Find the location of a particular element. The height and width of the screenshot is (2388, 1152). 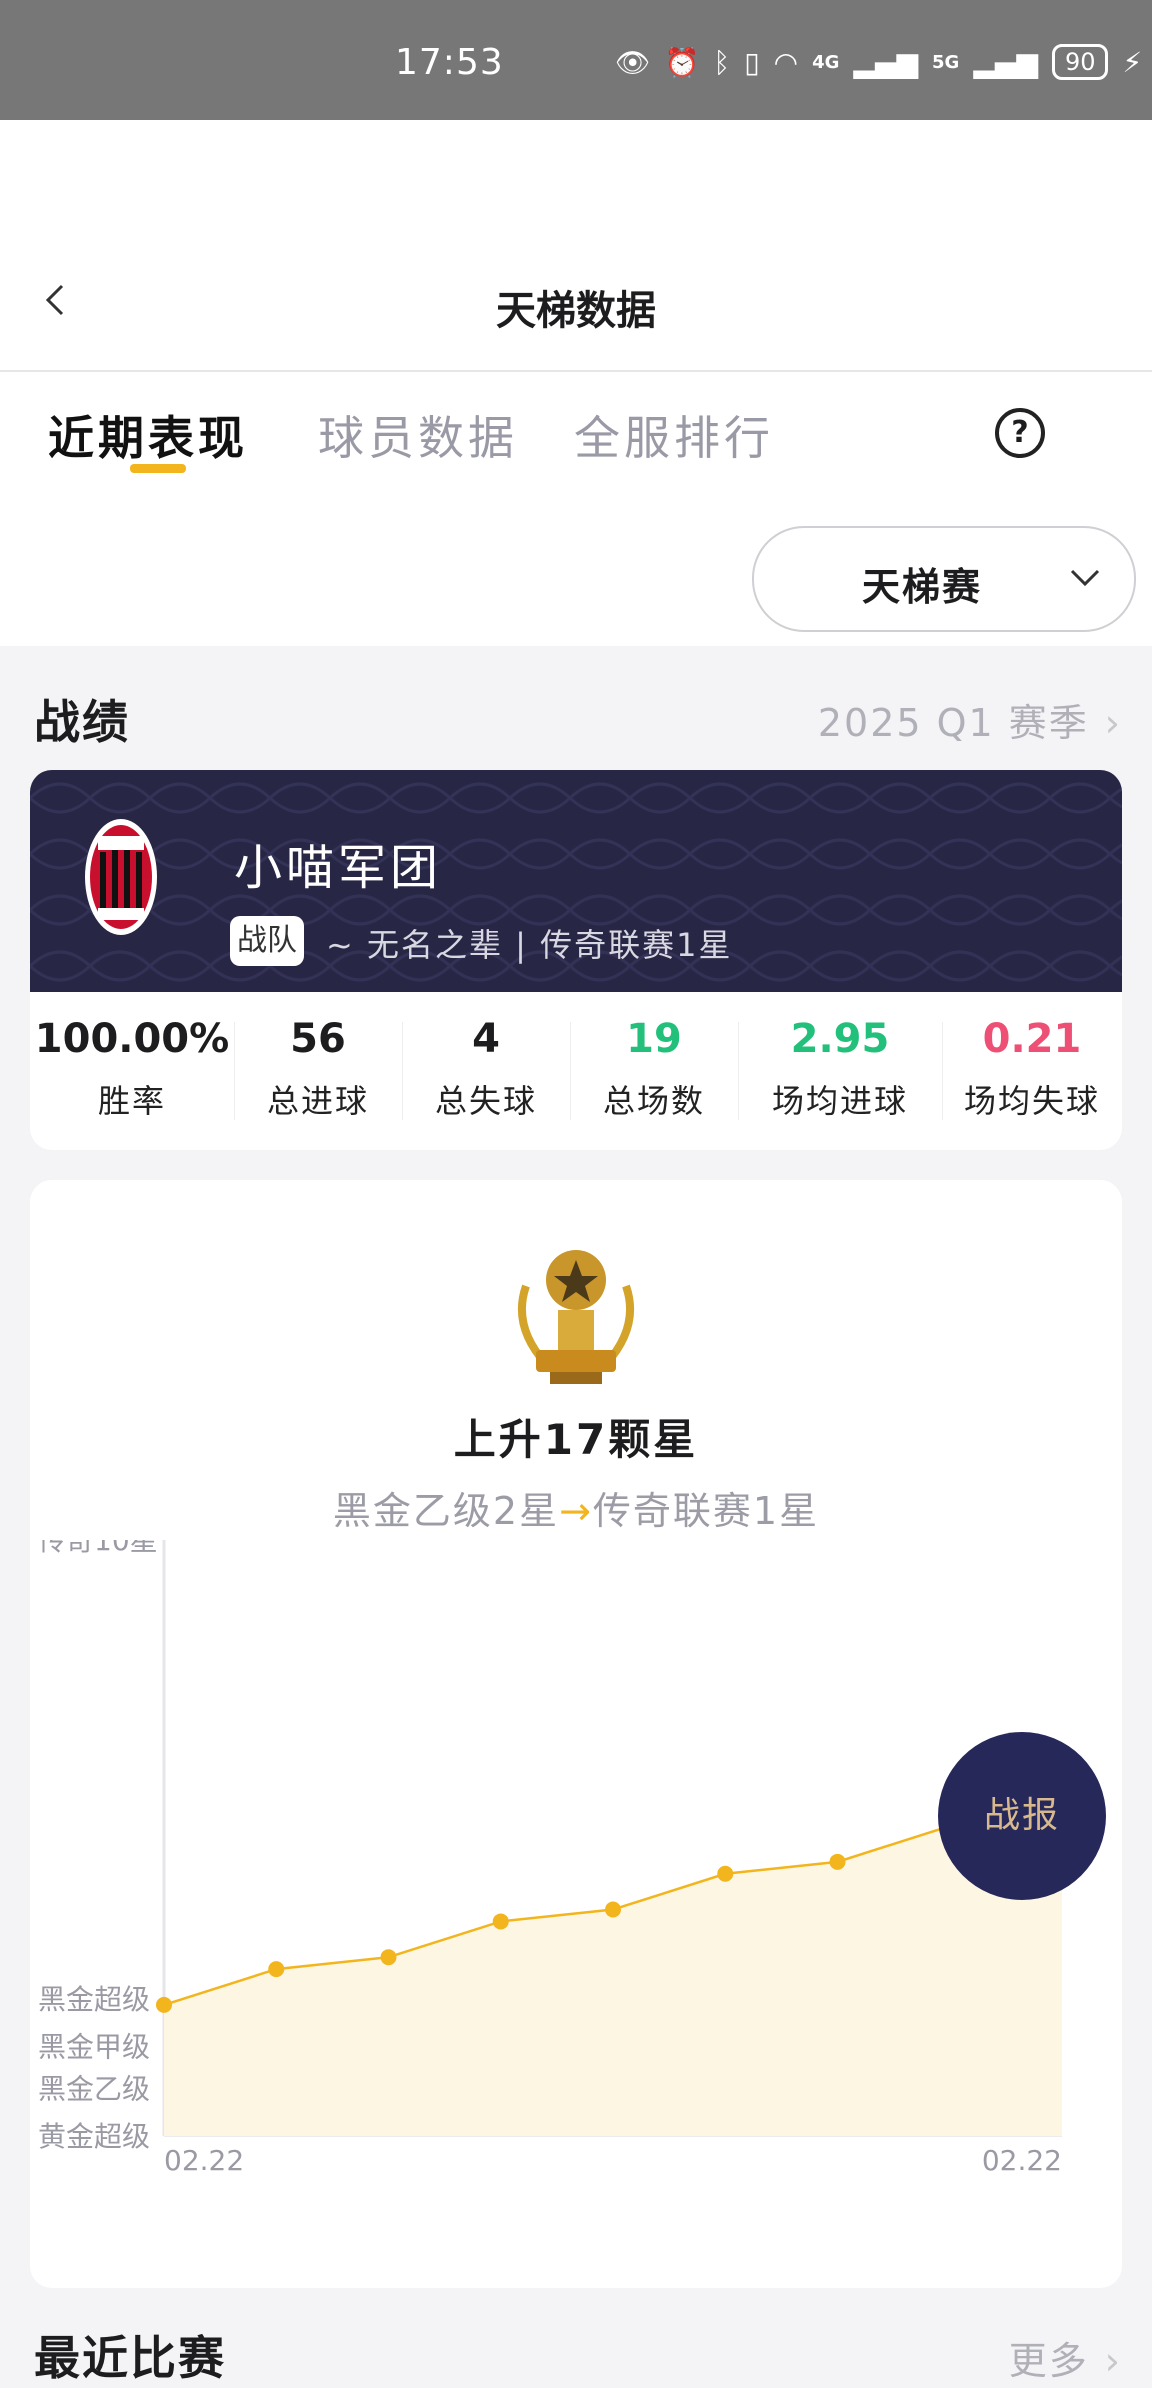

y-tick-label: 黑金甲级 is located at coordinates (94, 2047).